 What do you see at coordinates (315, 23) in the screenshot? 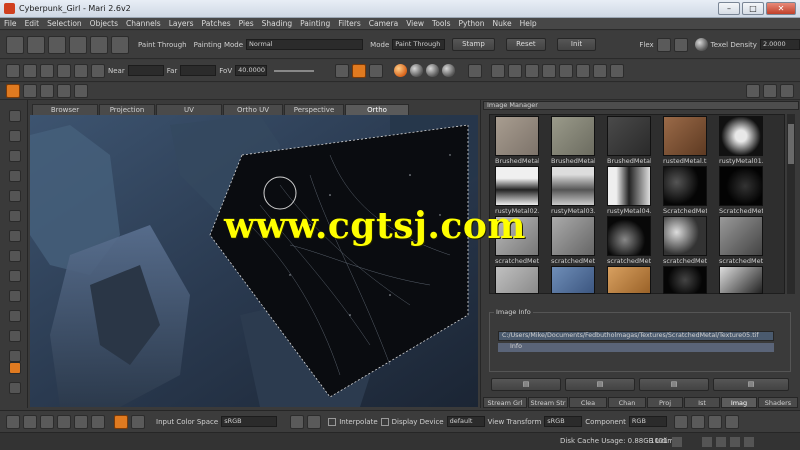
I see `menu-painting: Painting` at bounding box center [315, 23].